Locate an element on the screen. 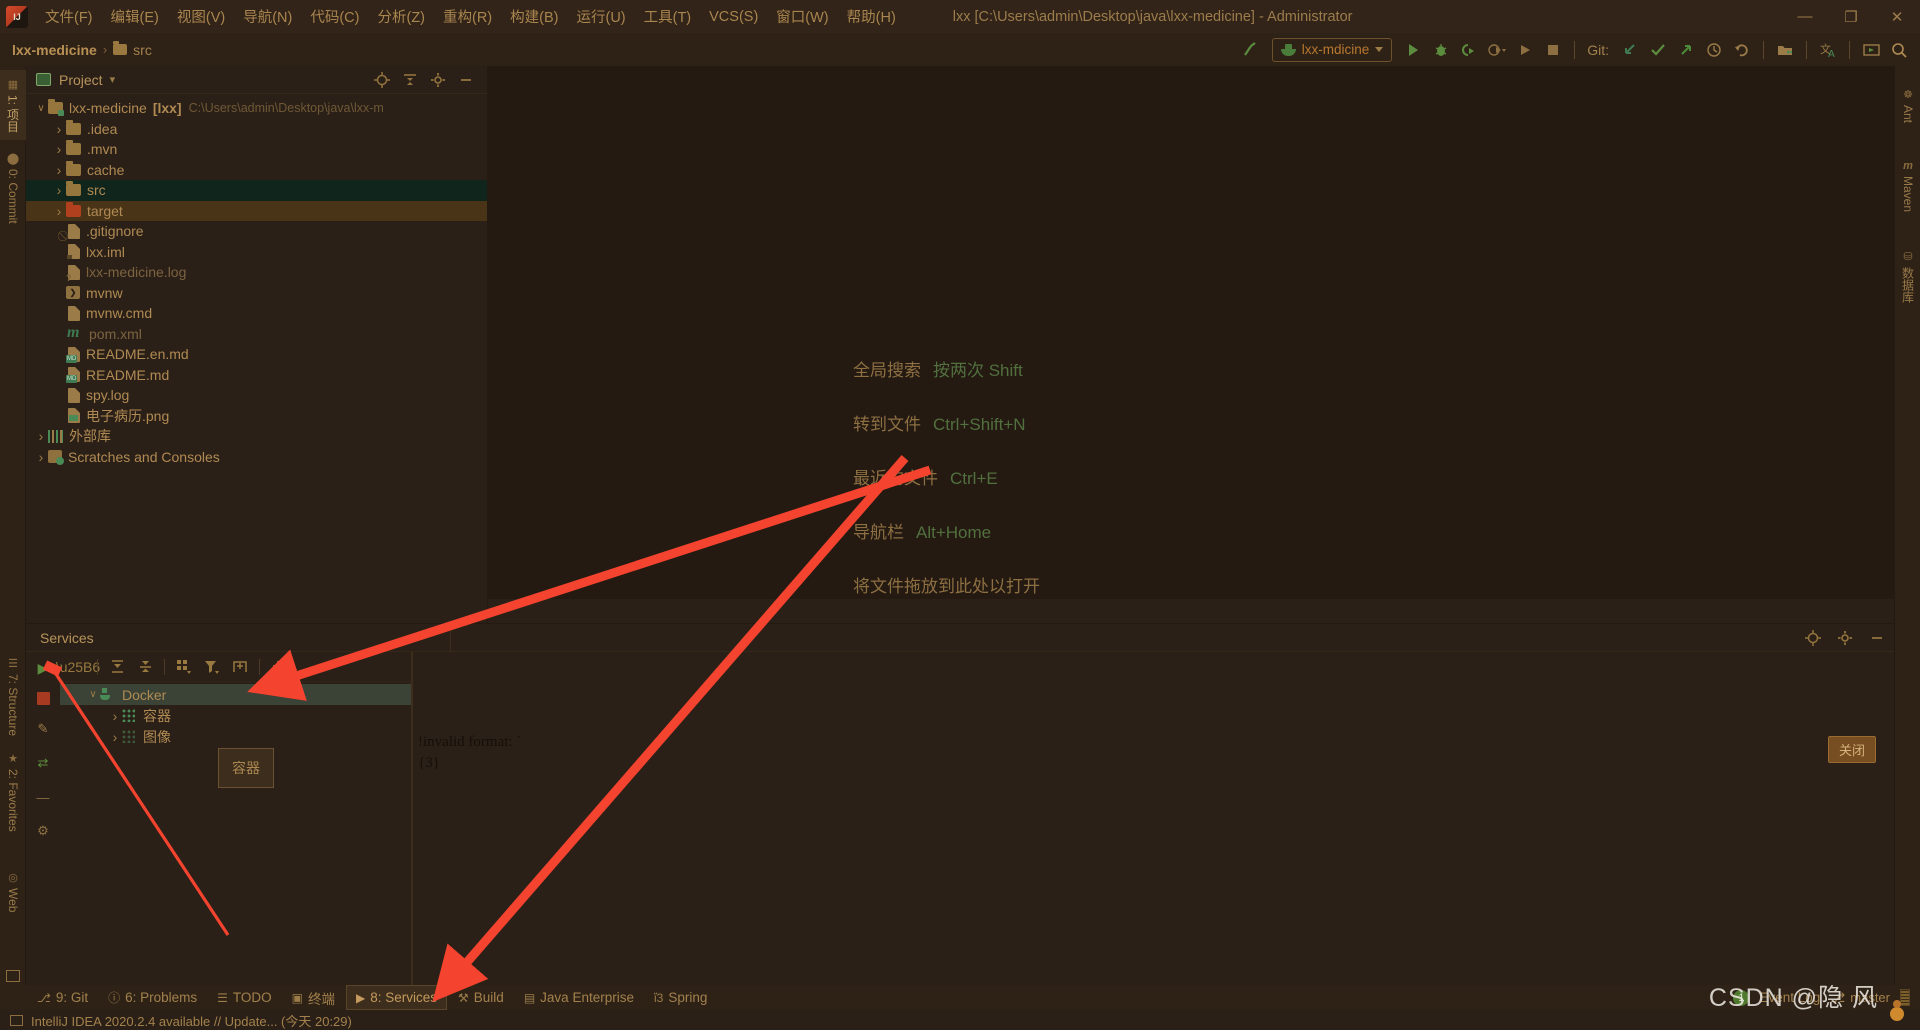 Image resolution: width=1920 pixels, height=1030 pixels. project-tree-row: README.en.md is located at coordinates (256, 354).